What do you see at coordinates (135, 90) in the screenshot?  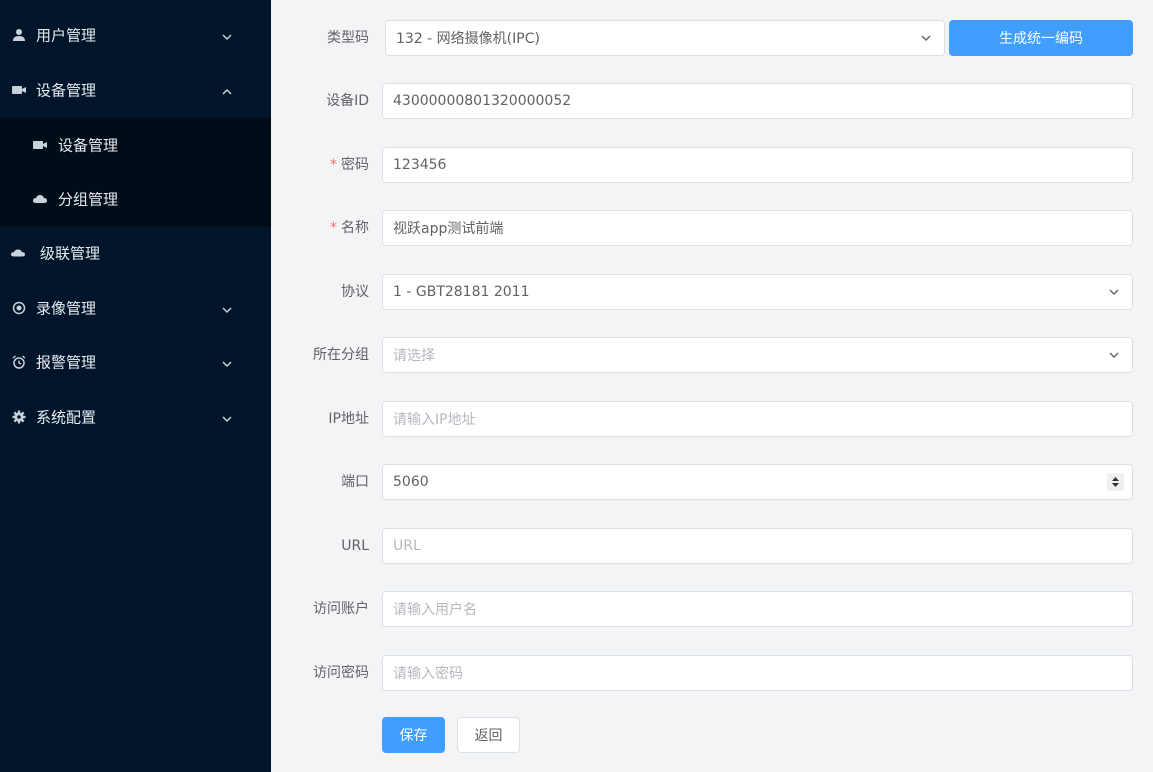 I see `sidebar-item-device-management: 设备管理` at bounding box center [135, 90].